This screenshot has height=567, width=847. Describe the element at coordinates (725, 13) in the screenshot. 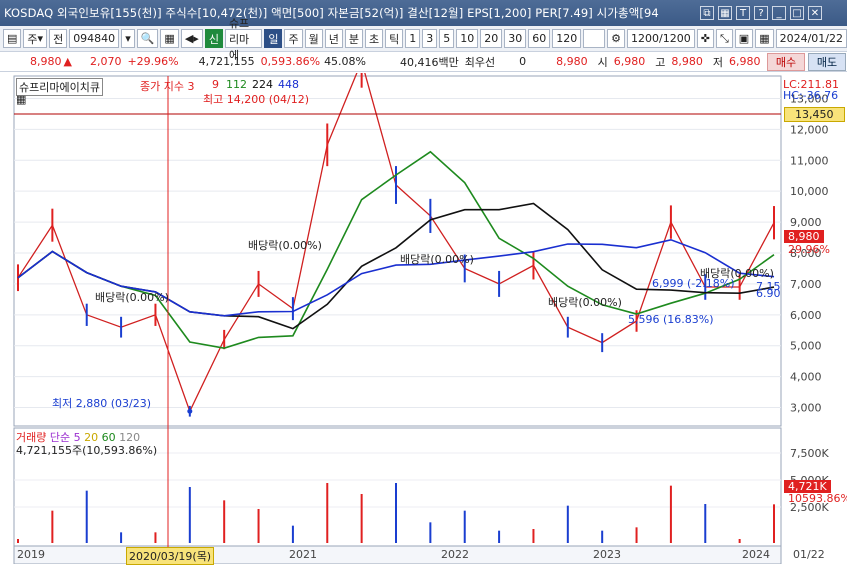

I see `grid-icon: ▦` at that location.